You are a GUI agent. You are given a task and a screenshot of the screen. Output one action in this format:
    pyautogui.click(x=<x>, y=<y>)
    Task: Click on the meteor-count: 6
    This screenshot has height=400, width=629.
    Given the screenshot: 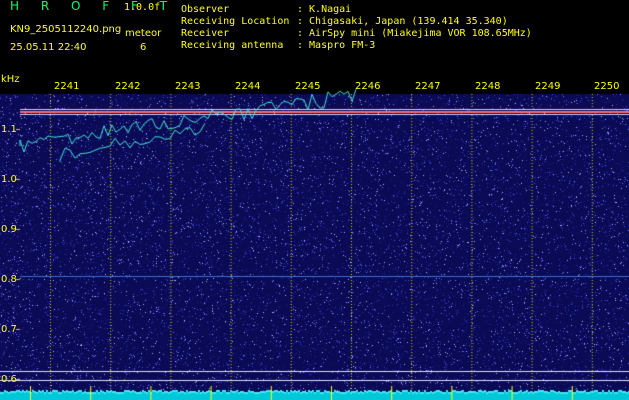 What is the action you would take?
    pyautogui.click(x=143, y=47)
    